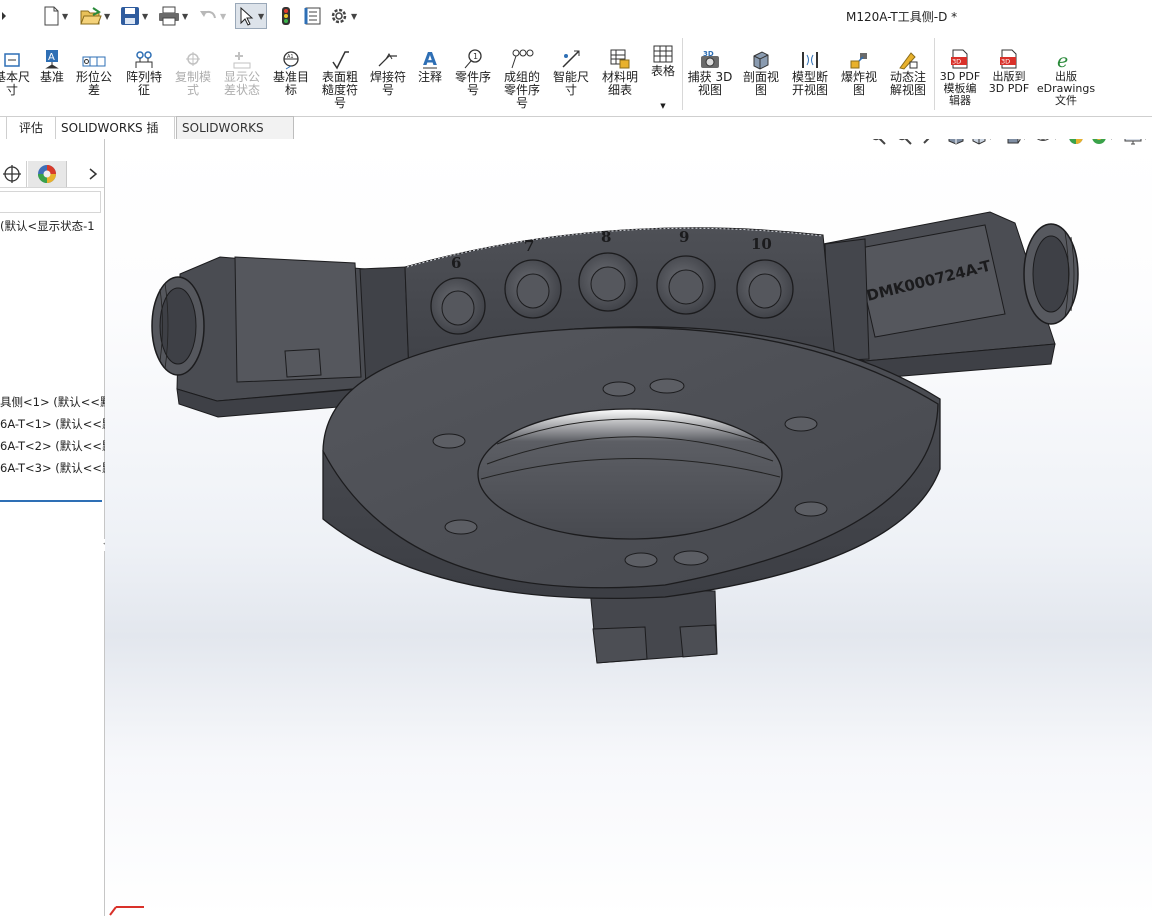  I want to click on stacked-balloon-button: 成组的 零件序 号, so click(522, 79).